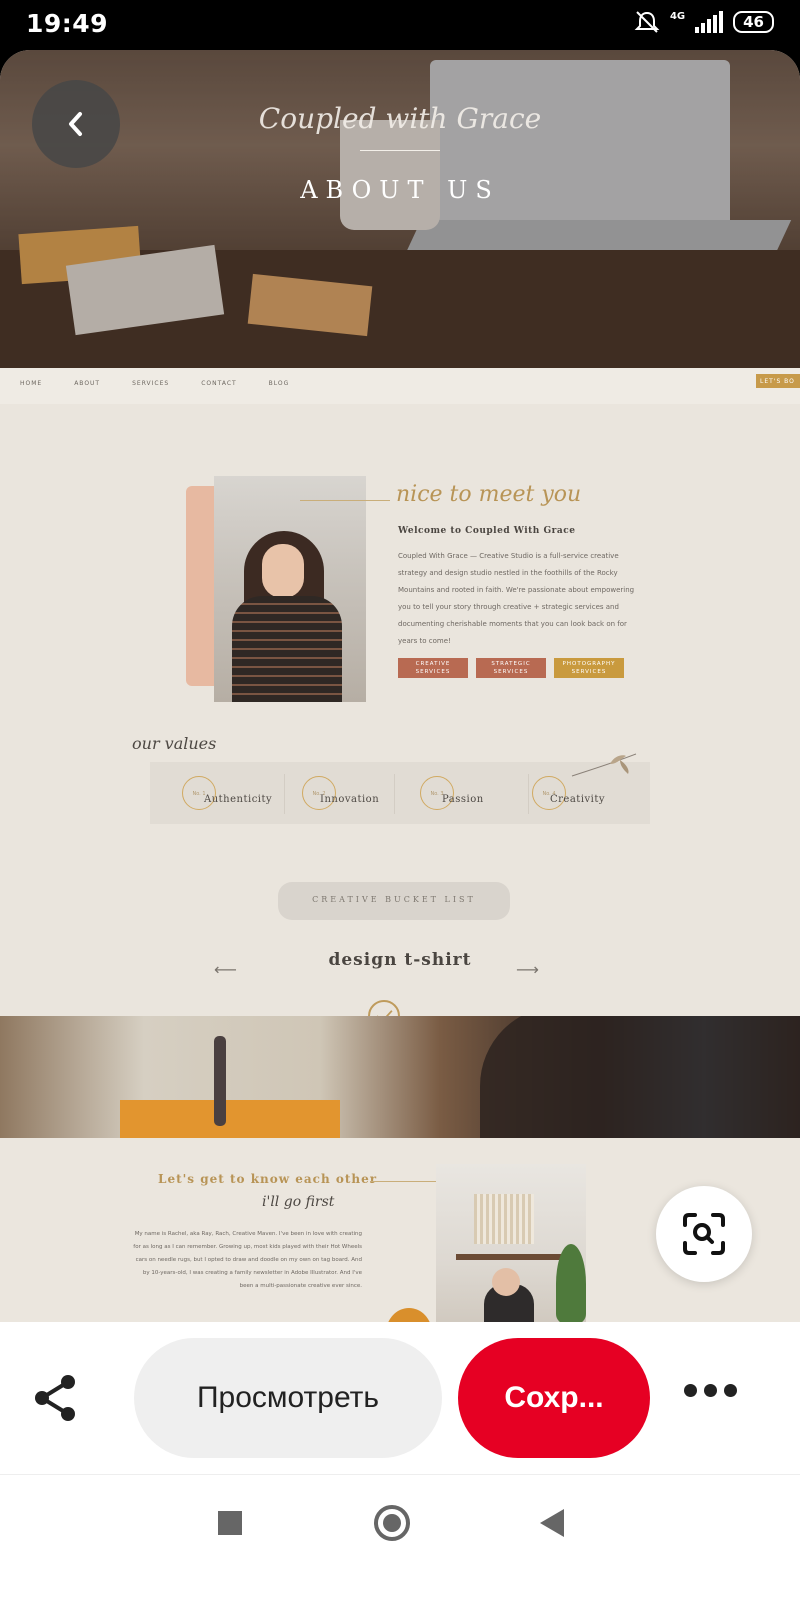  Describe the element at coordinates (87, 383) in the screenshot. I see `site-nav-about: ABOUT` at that location.